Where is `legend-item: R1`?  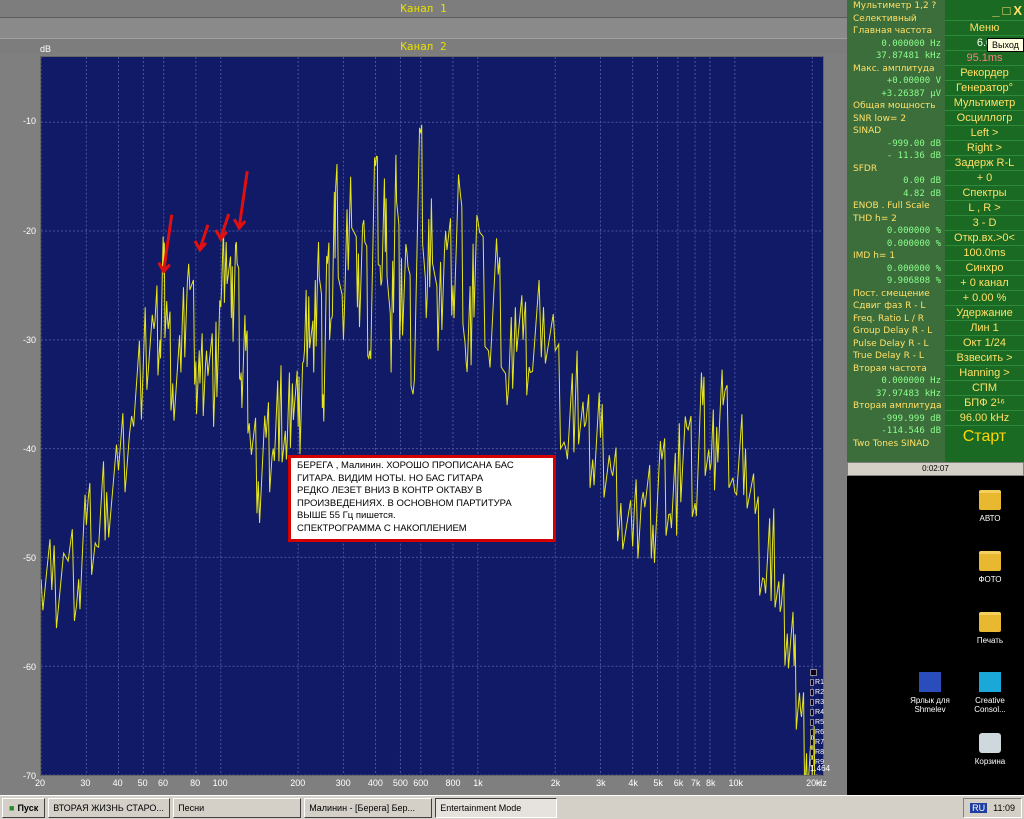
legend-item: R1 is located at coordinates (817, 682).